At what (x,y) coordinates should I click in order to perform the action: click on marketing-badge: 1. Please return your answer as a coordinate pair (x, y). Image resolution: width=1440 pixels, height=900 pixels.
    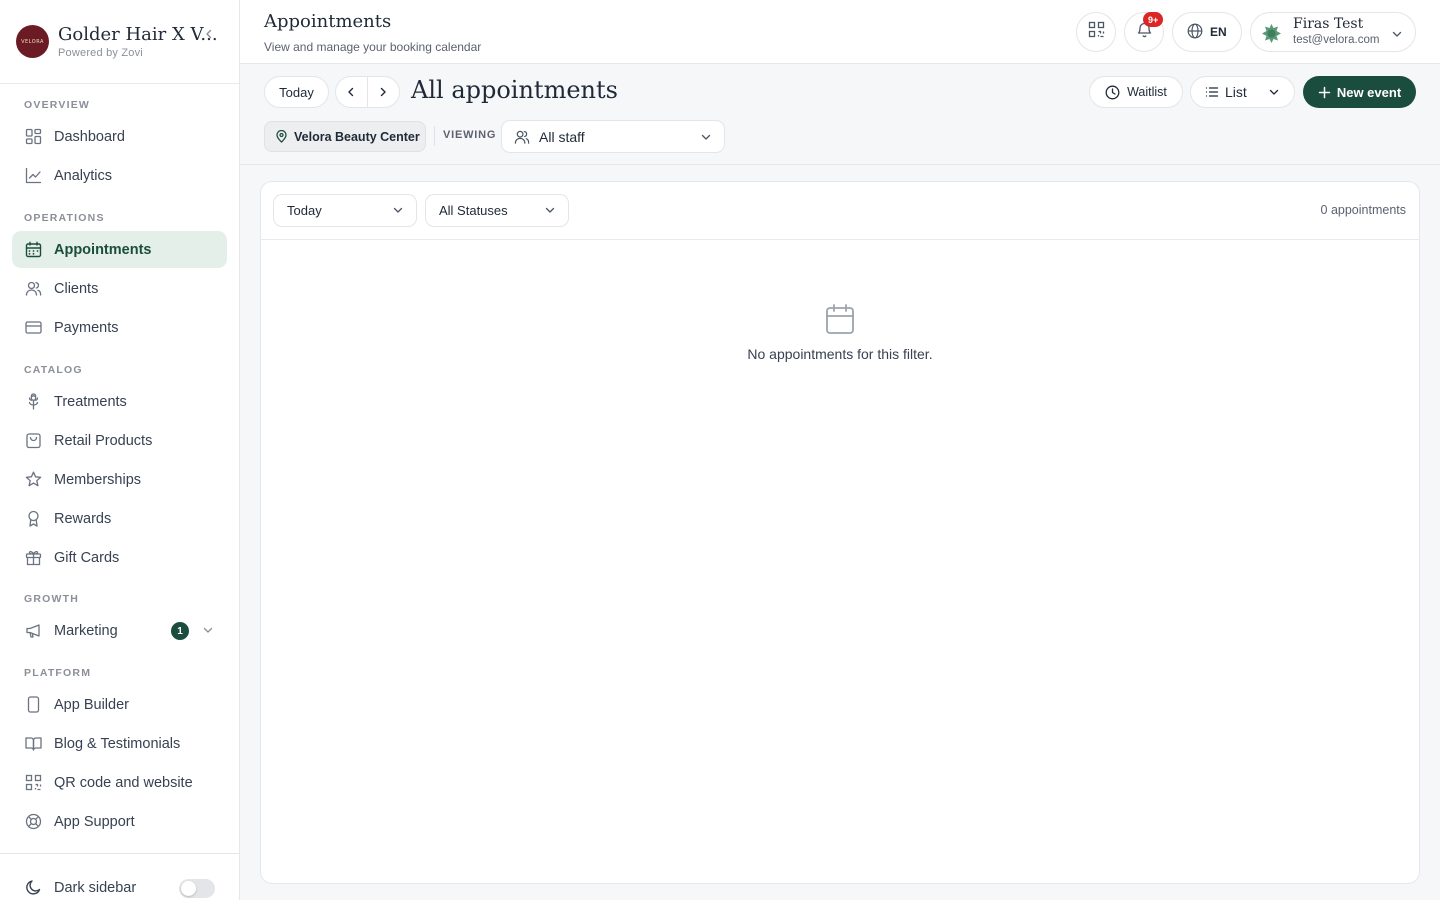
    Looking at the image, I should click on (180, 631).